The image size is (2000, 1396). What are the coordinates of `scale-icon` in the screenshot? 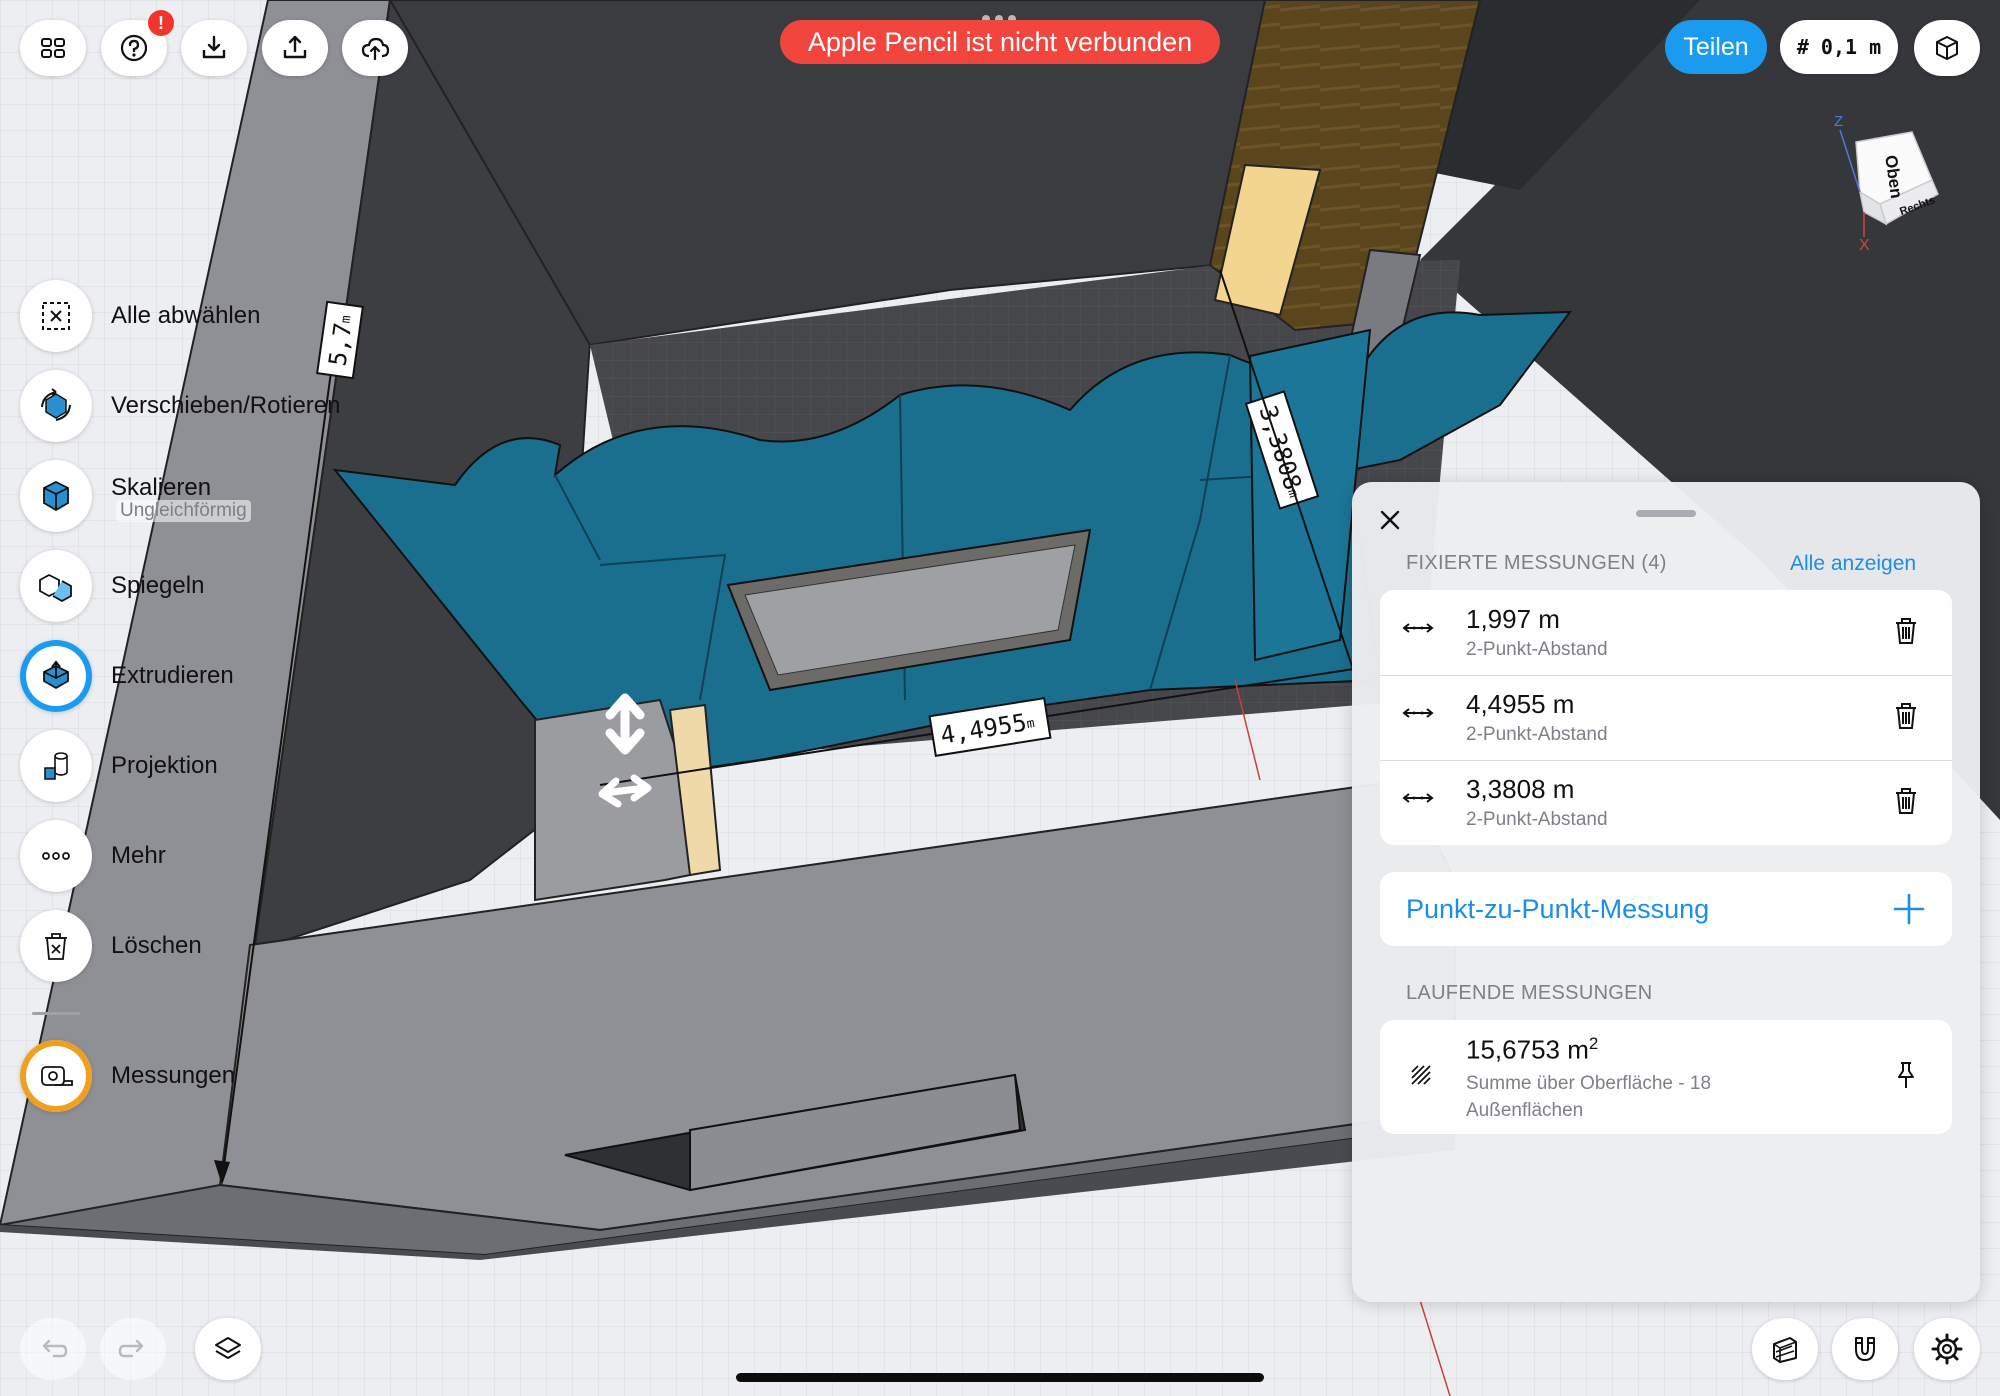 It's located at (56, 496).